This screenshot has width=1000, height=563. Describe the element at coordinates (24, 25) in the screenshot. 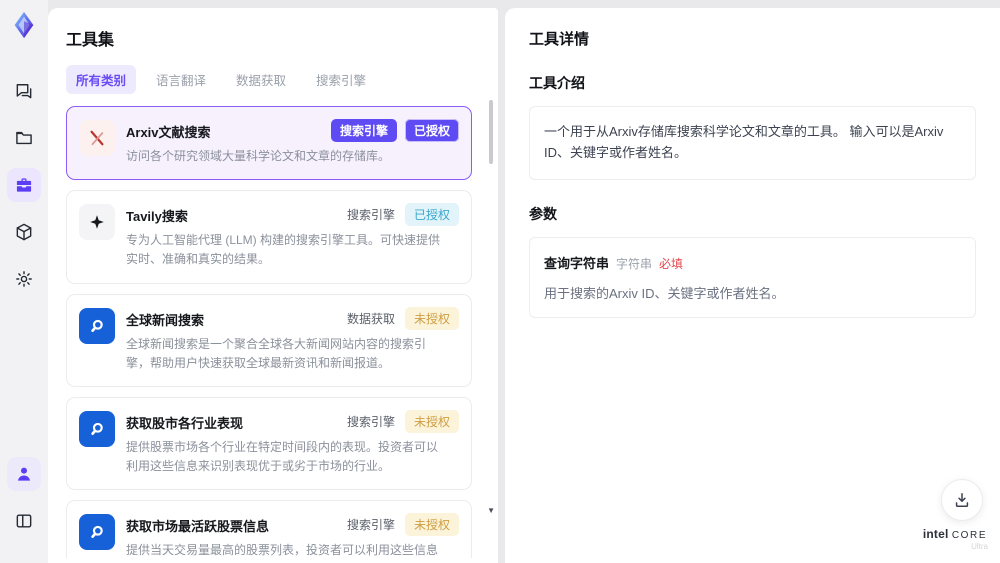

I see `app-logo-icon` at that location.